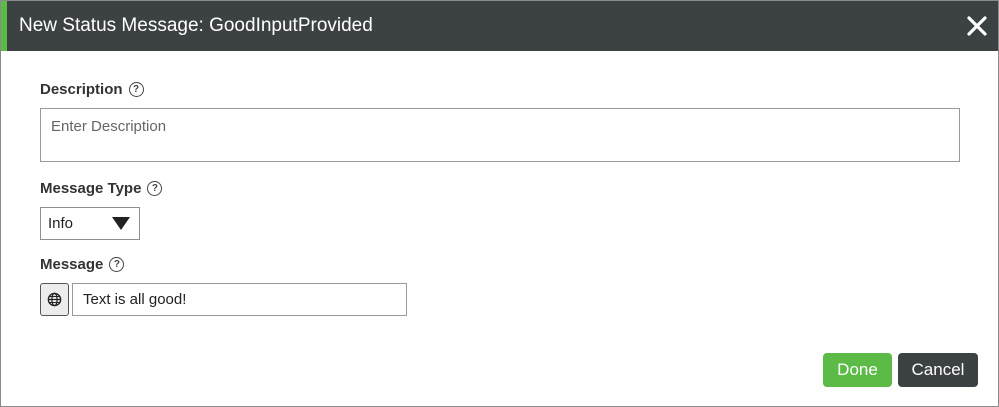 This screenshot has height=407, width=999. Describe the element at coordinates (239, 299) in the screenshot. I see `message-input` at that location.